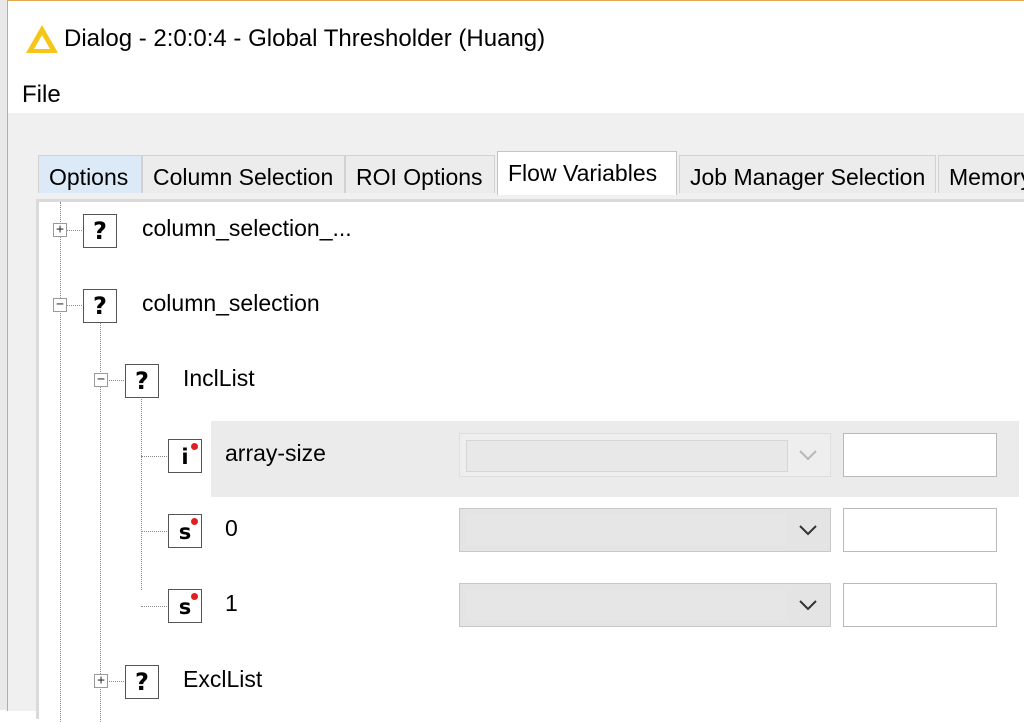 This screenshot has height=722, width=1024. Describe the element at coordinates (807, 174) in the screenshot. I see `tab-job-manager-selection: Job Manager Selection` at that location.